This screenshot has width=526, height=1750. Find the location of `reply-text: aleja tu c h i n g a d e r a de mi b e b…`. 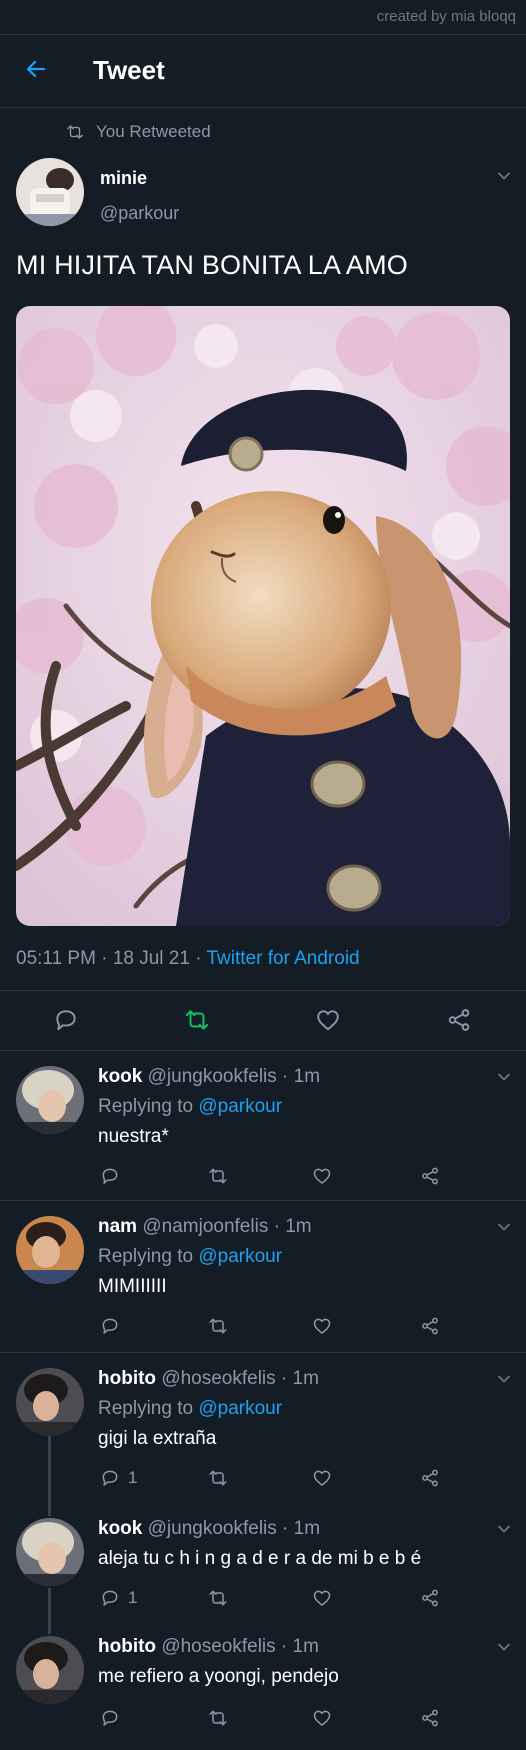

reply-text: aleja tu c h i n g a d e r a de mi b e b… is located at coordinates (260, 1558).